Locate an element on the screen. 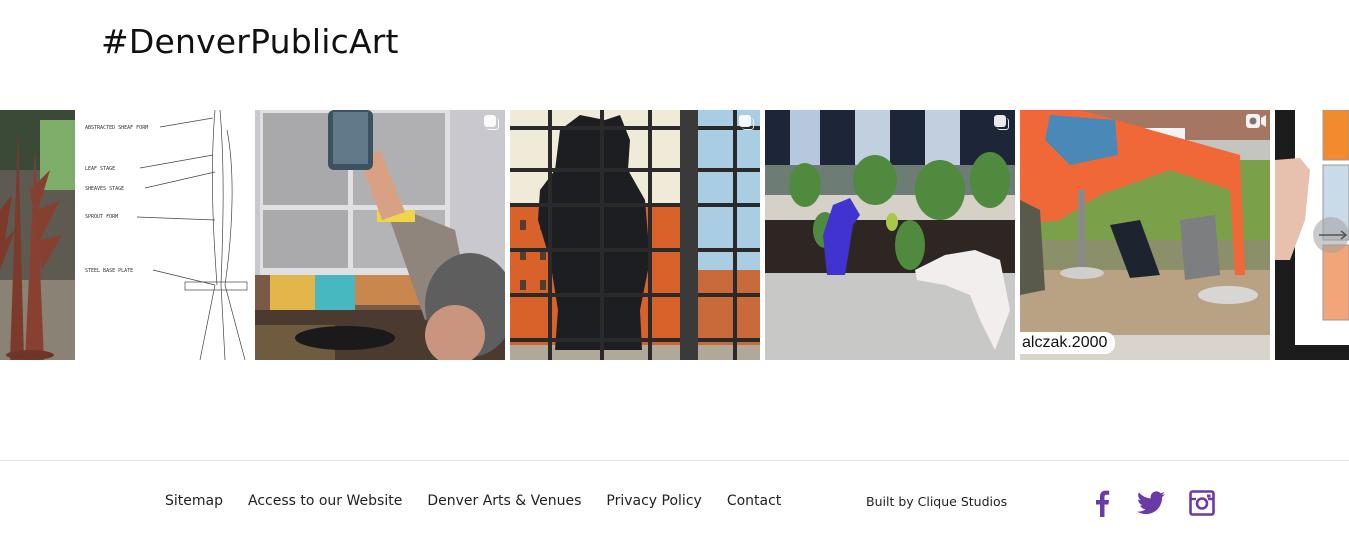  sketch-label: LEAF STAGE is located at coordinates (100, 169).